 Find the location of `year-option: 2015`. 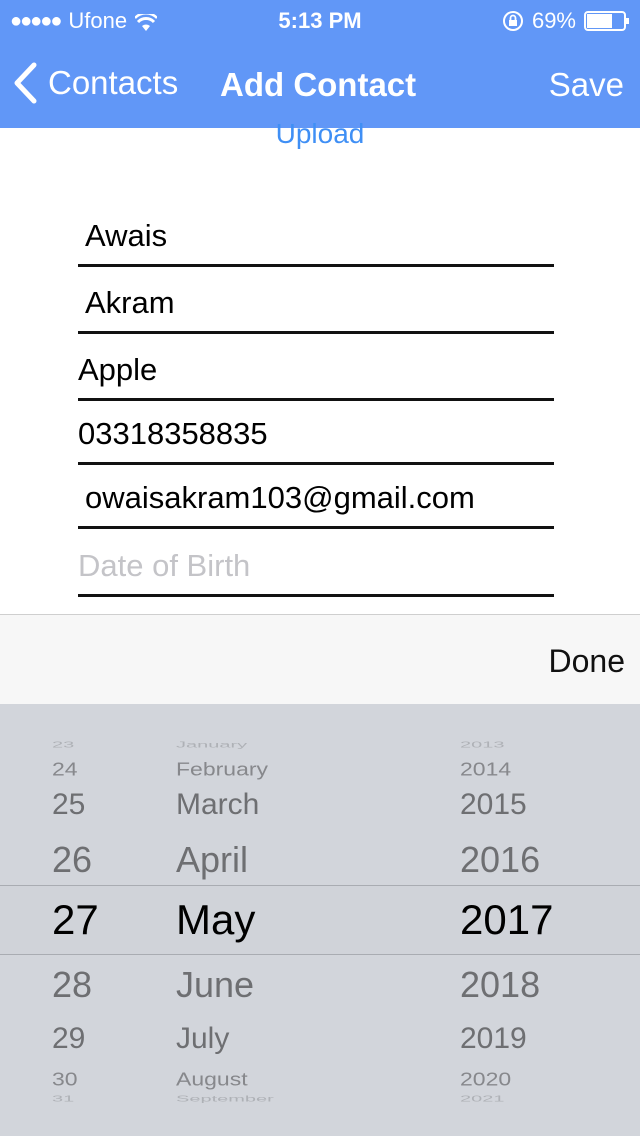

year-option: 2015 is located at coordinates (493, 805).